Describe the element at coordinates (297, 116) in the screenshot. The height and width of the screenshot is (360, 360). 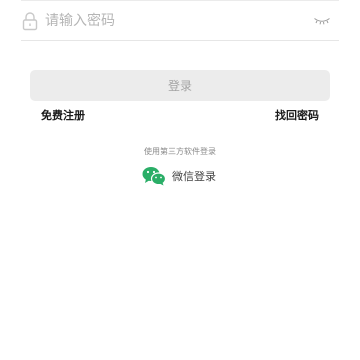
I see `forgot-password-link: 找回密码` at that location.